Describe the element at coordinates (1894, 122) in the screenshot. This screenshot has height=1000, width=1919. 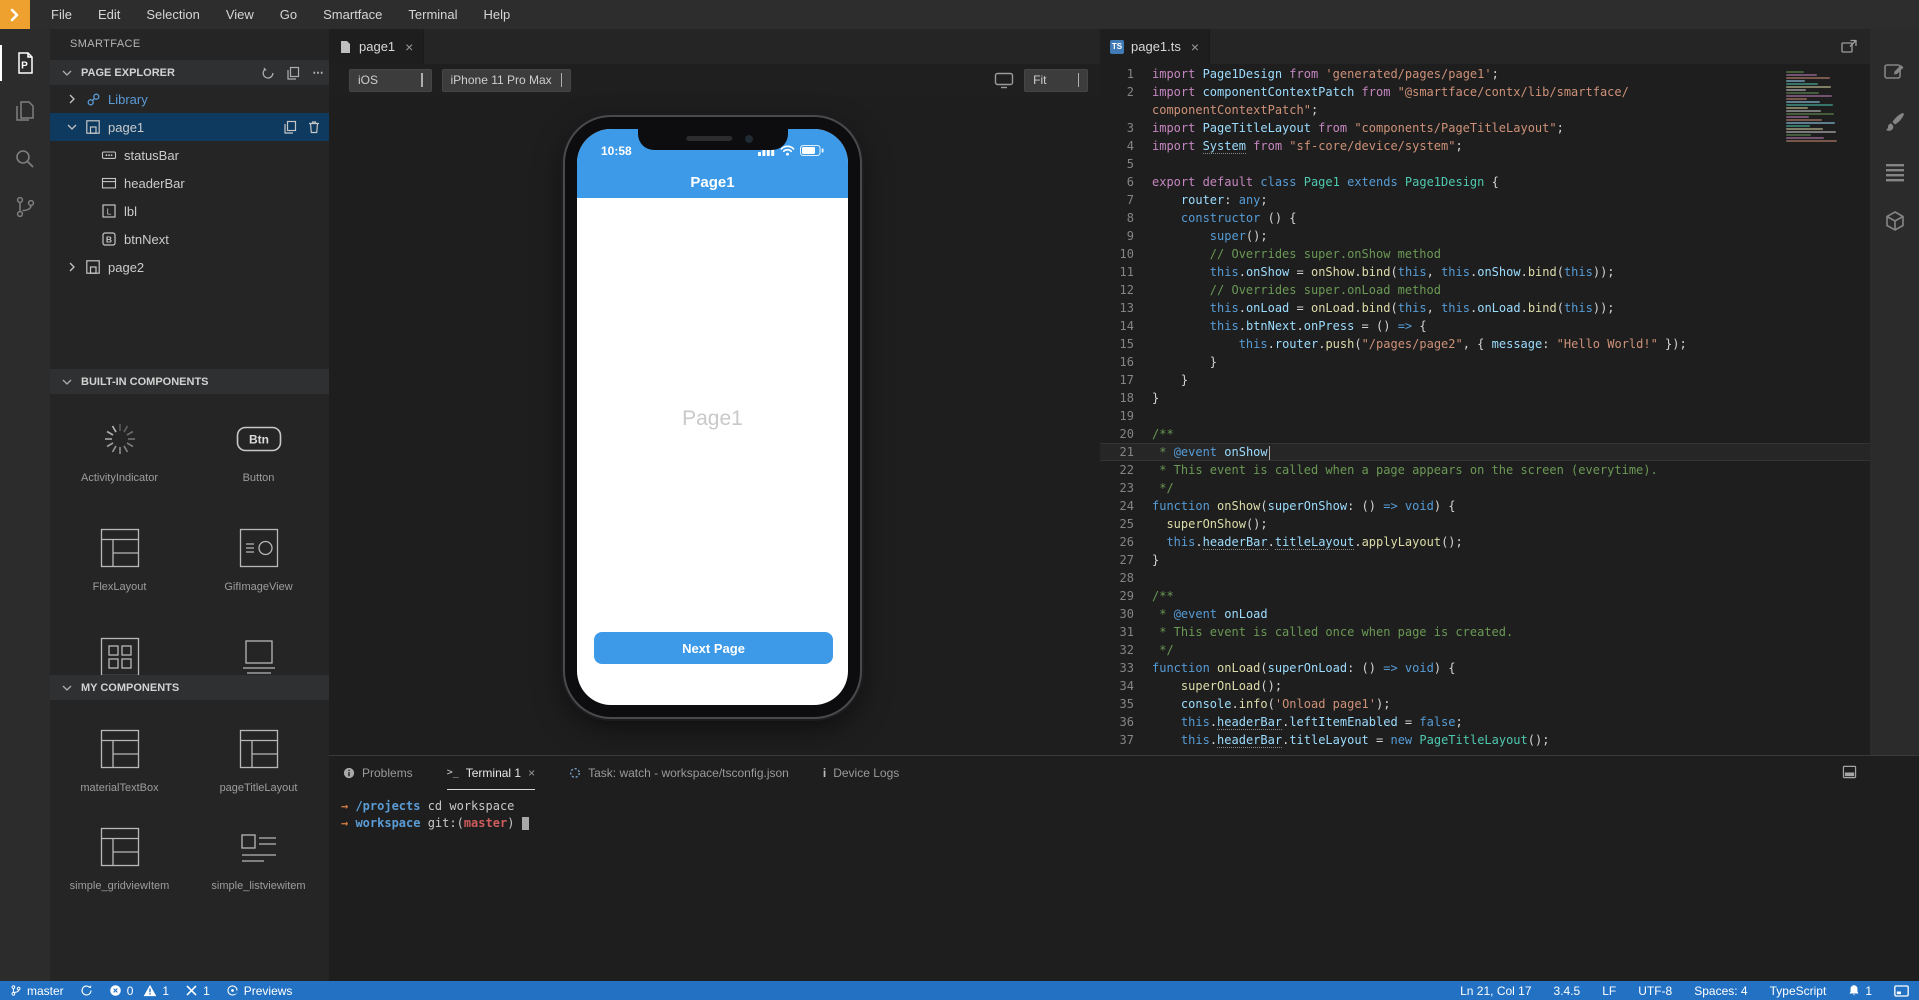
I see `activity-theme-brush-icon` at that location.